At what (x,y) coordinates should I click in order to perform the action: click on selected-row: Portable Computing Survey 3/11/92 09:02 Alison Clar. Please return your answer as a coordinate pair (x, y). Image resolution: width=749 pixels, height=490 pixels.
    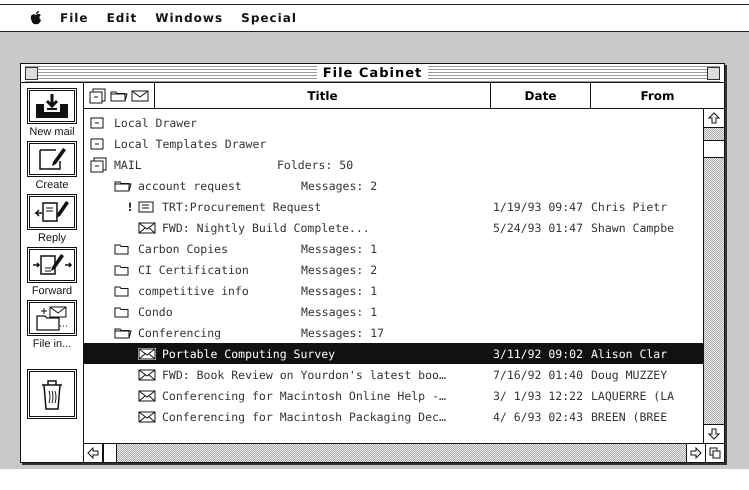
    Looking at the image, I should click on (393, 353).